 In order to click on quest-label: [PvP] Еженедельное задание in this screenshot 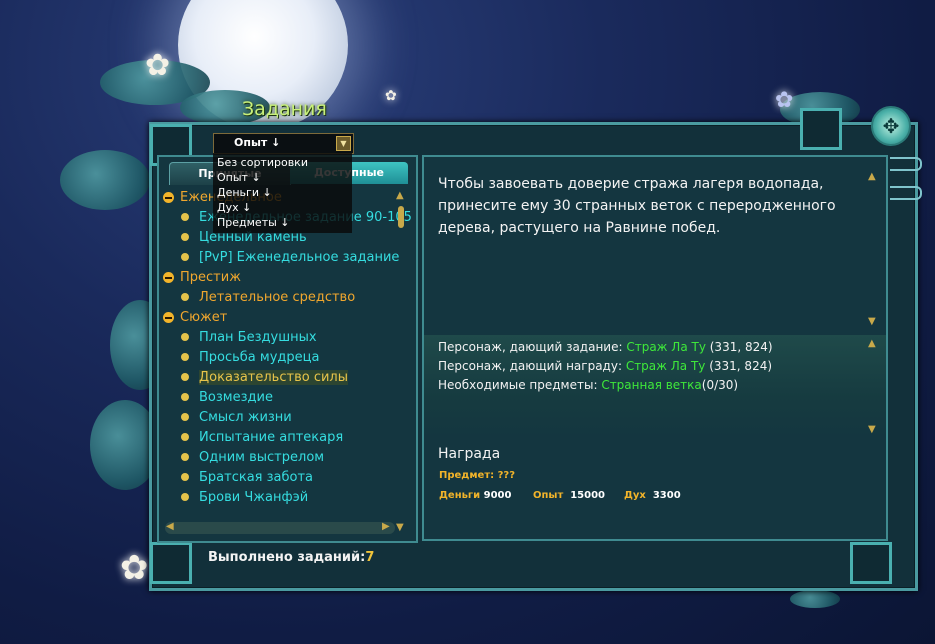, I will do `click(299, 257)`.